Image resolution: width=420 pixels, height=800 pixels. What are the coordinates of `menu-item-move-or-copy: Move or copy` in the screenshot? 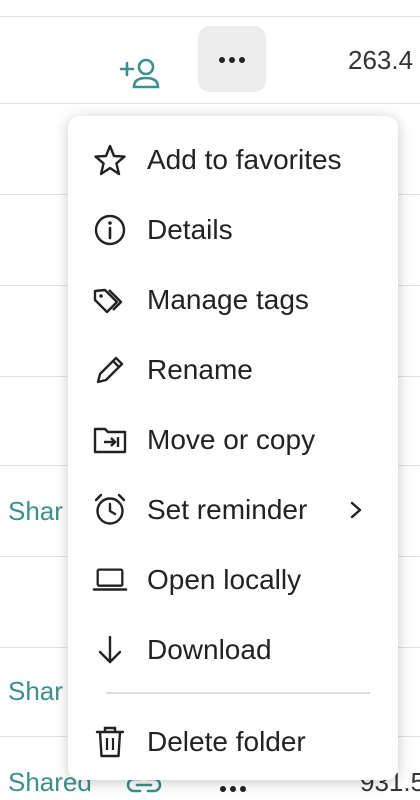 It's located at (233, 440).